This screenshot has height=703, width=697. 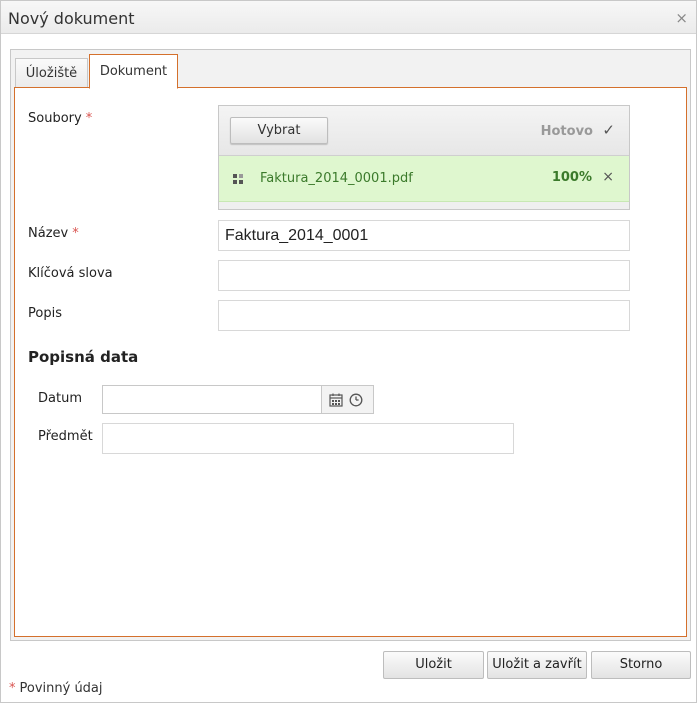 I want to click on save-button: Uložit, so click(x=433, y=665).